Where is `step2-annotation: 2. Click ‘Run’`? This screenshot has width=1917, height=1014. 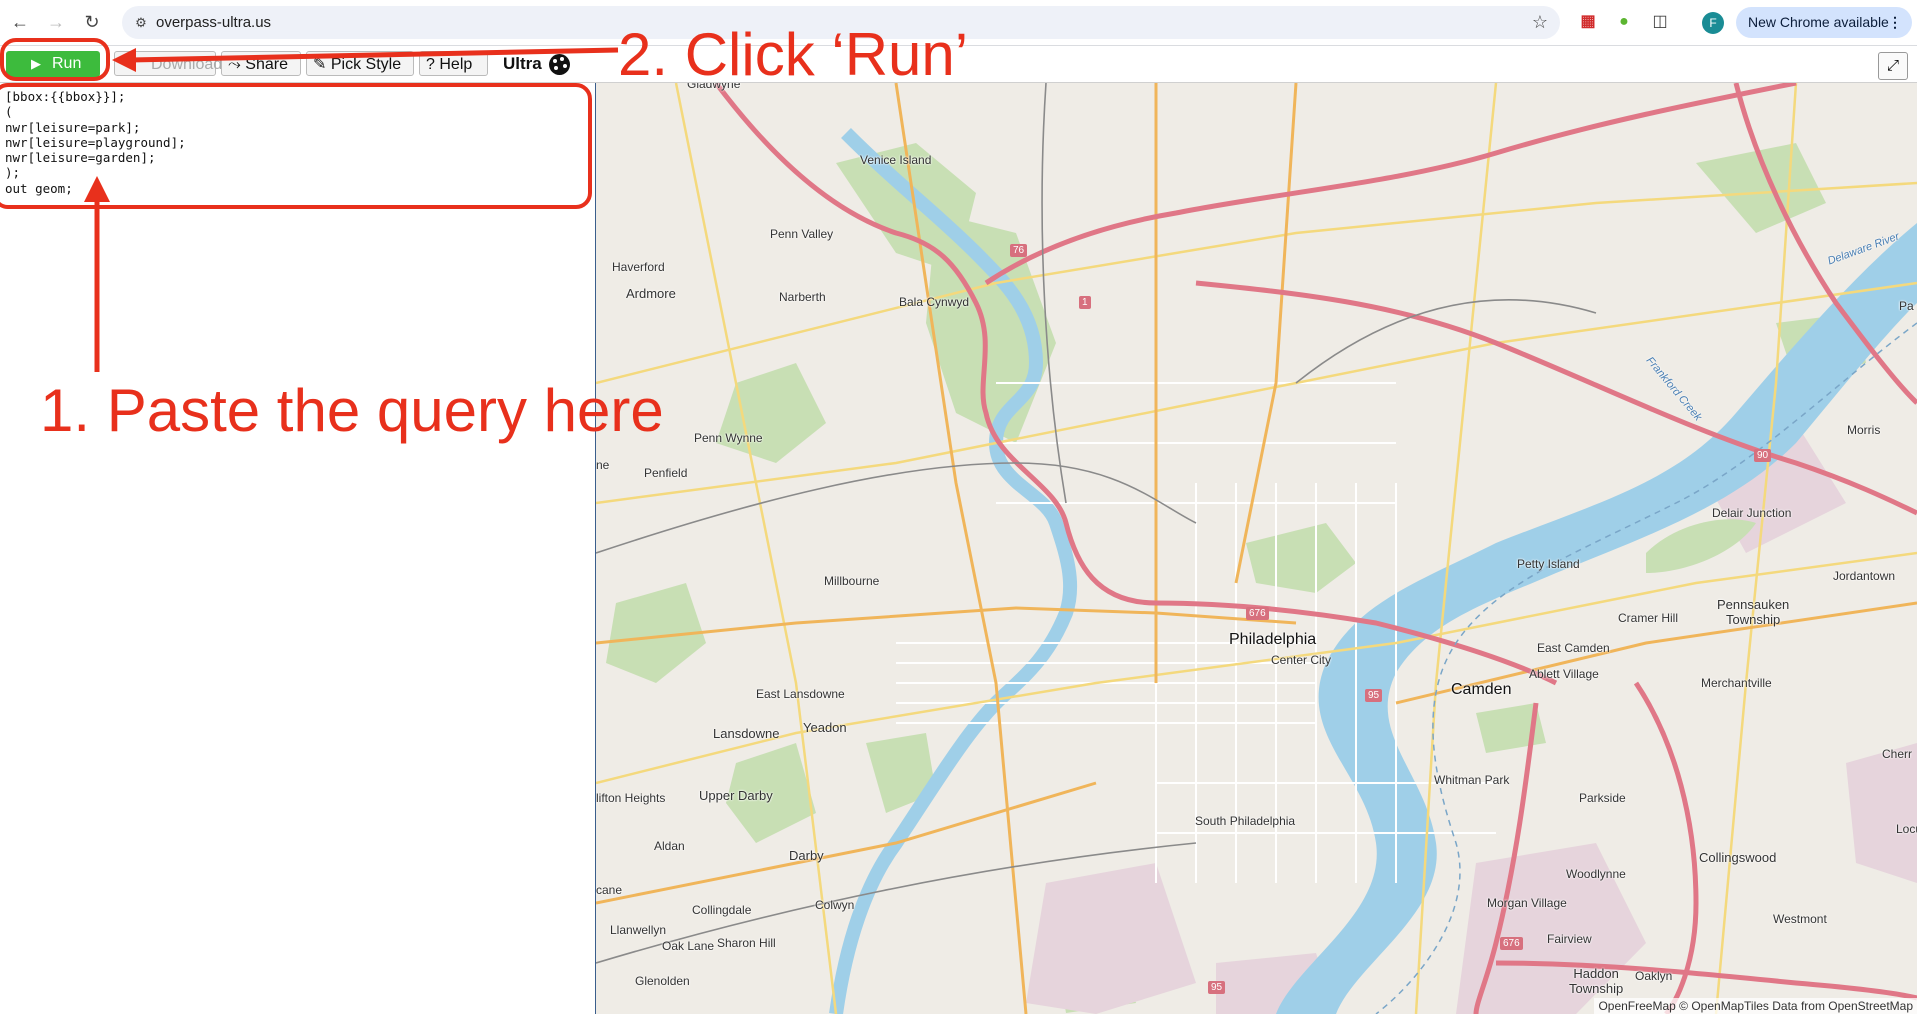 step2-annotation: 2. Click ‘Run’ is located at coordinates (793, 54).